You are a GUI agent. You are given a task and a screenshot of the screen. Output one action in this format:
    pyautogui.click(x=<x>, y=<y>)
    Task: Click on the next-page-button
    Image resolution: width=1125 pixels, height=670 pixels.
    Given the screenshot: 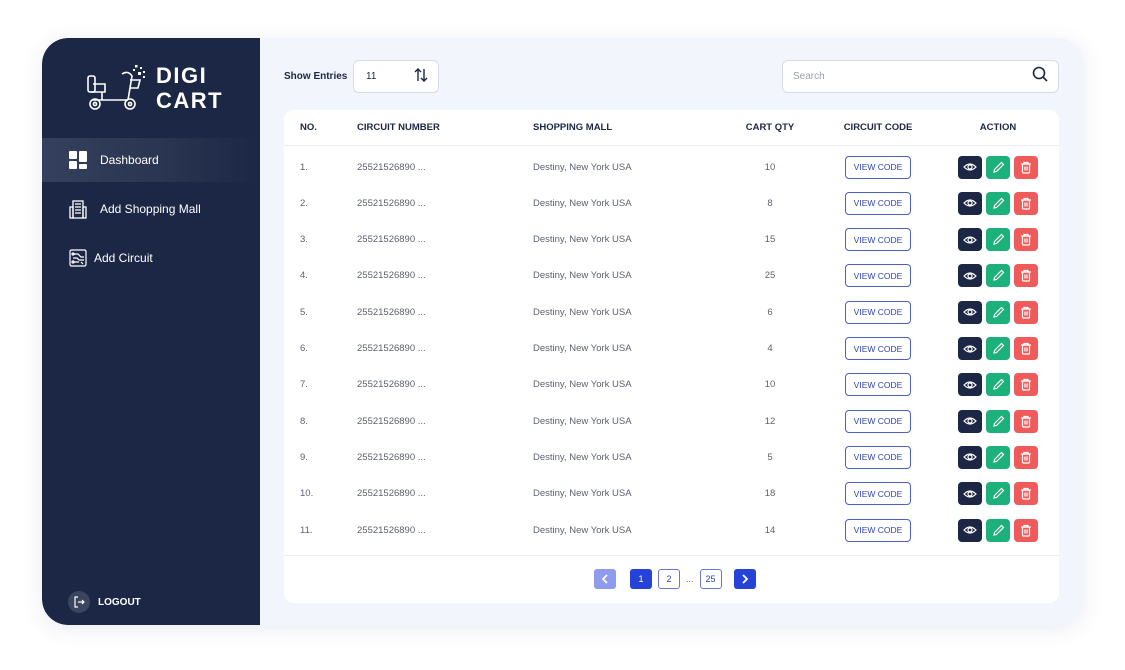 What is the action you would take?
    pyautogui.click(x=744, y=579)
    